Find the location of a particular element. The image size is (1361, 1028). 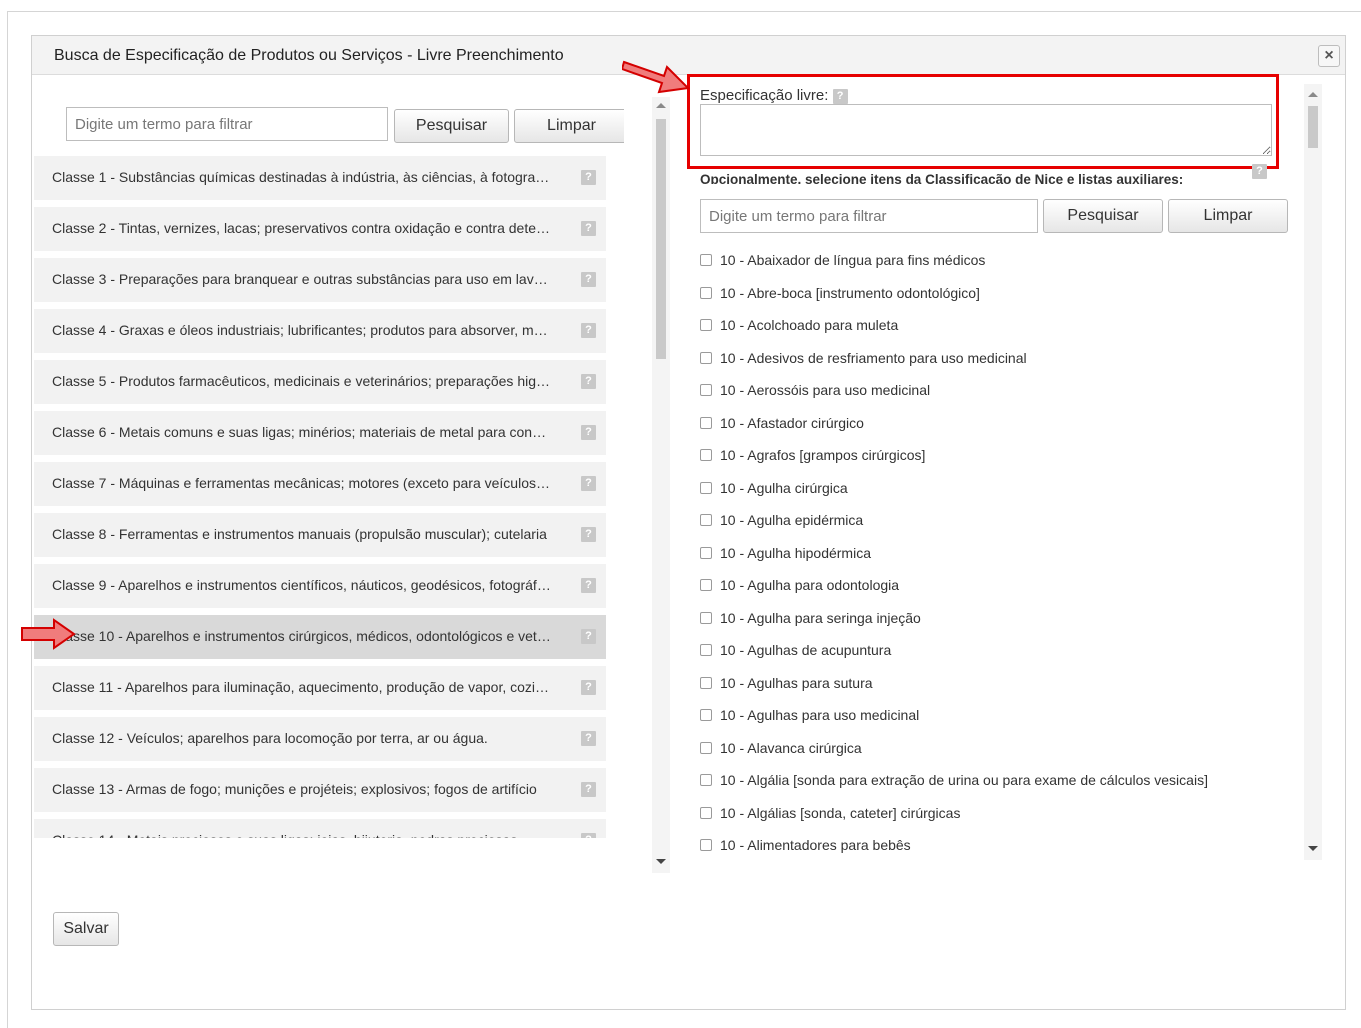

item-label: 10 - Agulhas para uso medicinal is located at coordinates (820, 715).